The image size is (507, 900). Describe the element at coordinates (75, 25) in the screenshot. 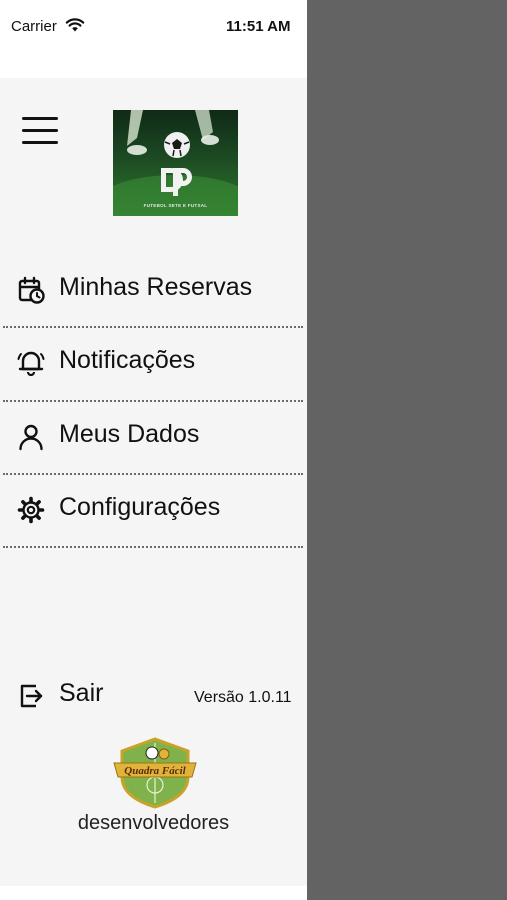

I see `wifi-icon` at that location.